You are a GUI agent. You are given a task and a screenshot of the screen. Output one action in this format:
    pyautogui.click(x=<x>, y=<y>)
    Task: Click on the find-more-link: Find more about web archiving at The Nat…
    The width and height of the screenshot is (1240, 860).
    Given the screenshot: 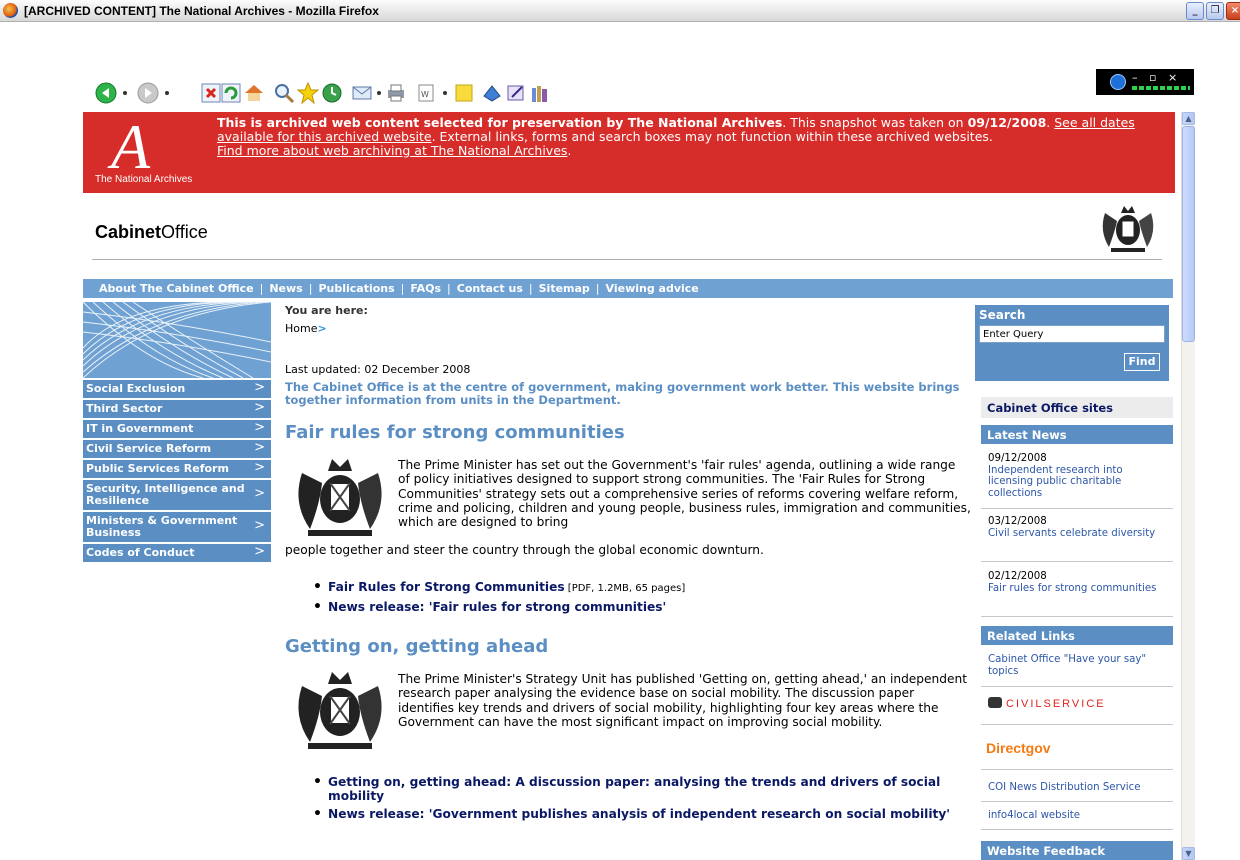 What is the action you would take?
    pyautogui.click(x=392, y=150)
    